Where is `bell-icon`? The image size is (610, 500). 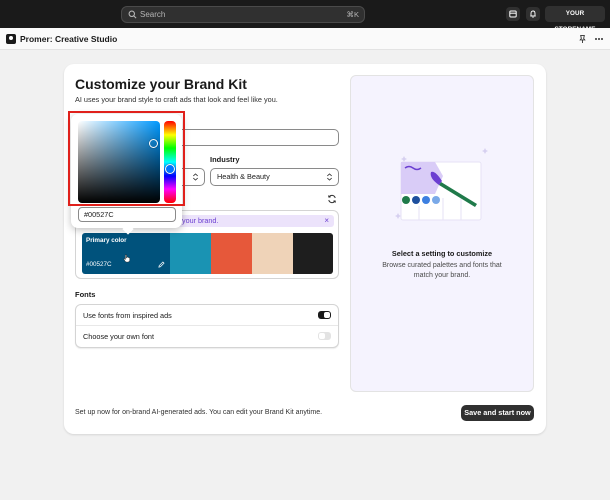
bell-icon is located at coordinates (533, 14).